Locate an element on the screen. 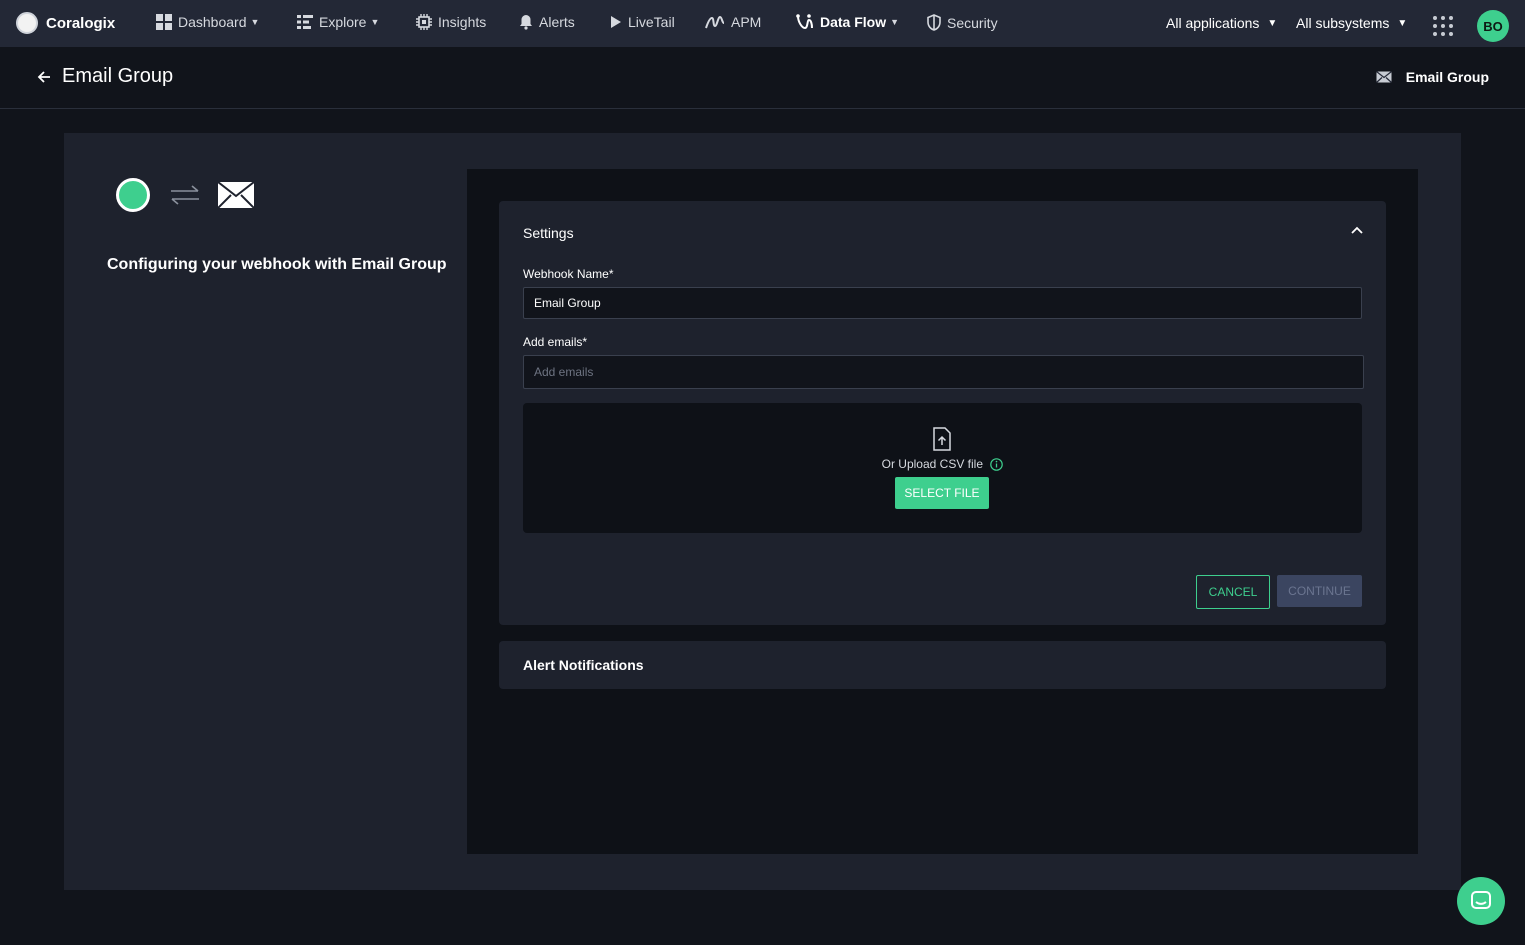  nav-apm: APM is located at coordinates (733, 22).